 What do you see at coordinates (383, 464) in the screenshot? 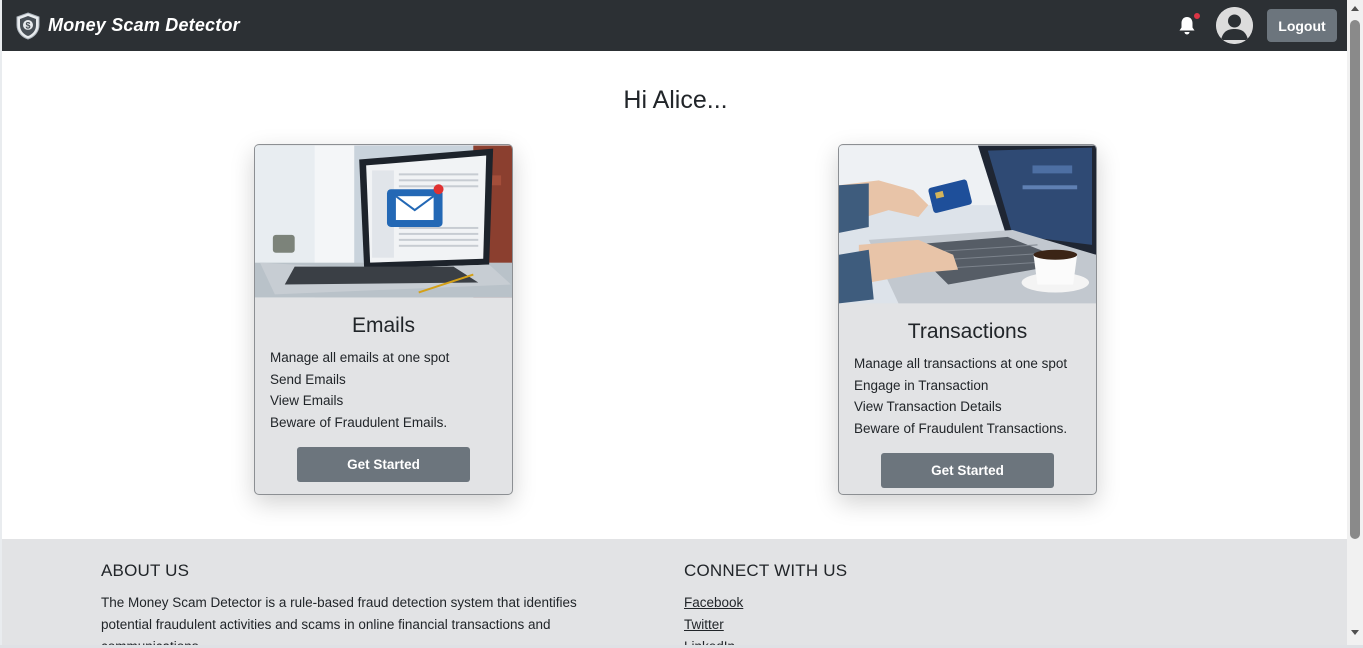
I see `emails-get-started-button: Get Started` at bounding box center [383, 464].